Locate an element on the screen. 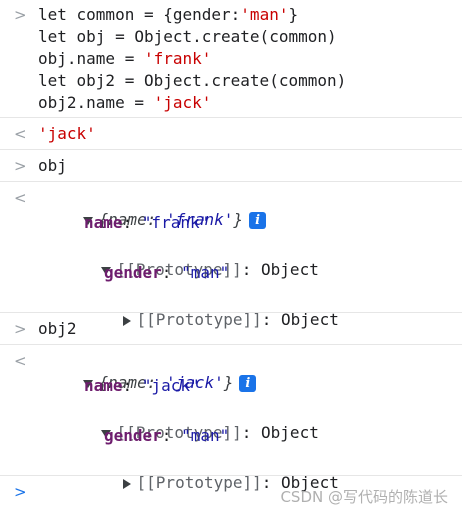  code-line-1: let common = {gender:'man'} is located at coordinates (168, 15).